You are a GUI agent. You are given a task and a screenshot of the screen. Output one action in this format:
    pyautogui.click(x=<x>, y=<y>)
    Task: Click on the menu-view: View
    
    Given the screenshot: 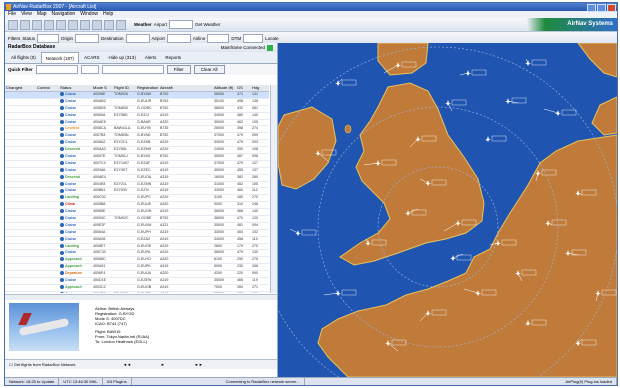 What is the action you would take?
    pyautogui.click(x=26, y=14)
    